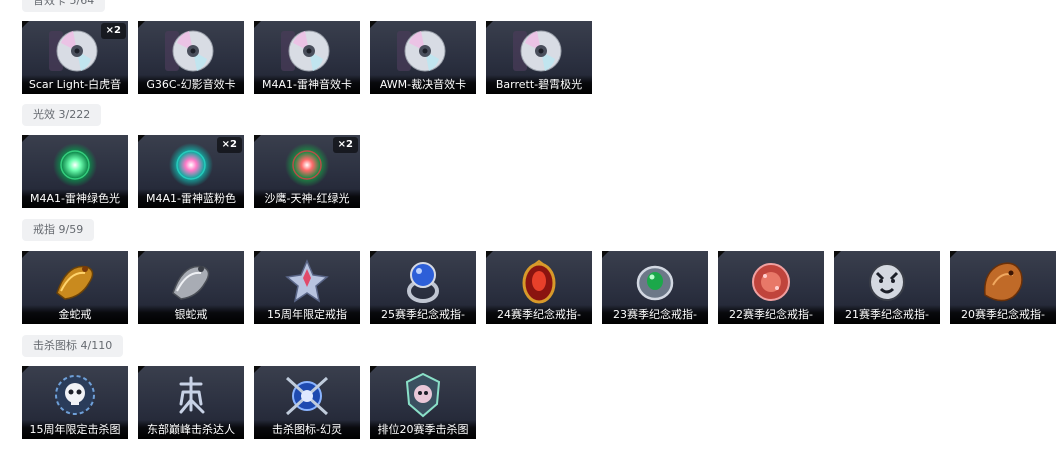 The height and width of the screenshot is (451, 1063). Describe the element at coordinates (1003, 282) in the screenshot. I see `bronze-dragon-ring-icon` at that location.